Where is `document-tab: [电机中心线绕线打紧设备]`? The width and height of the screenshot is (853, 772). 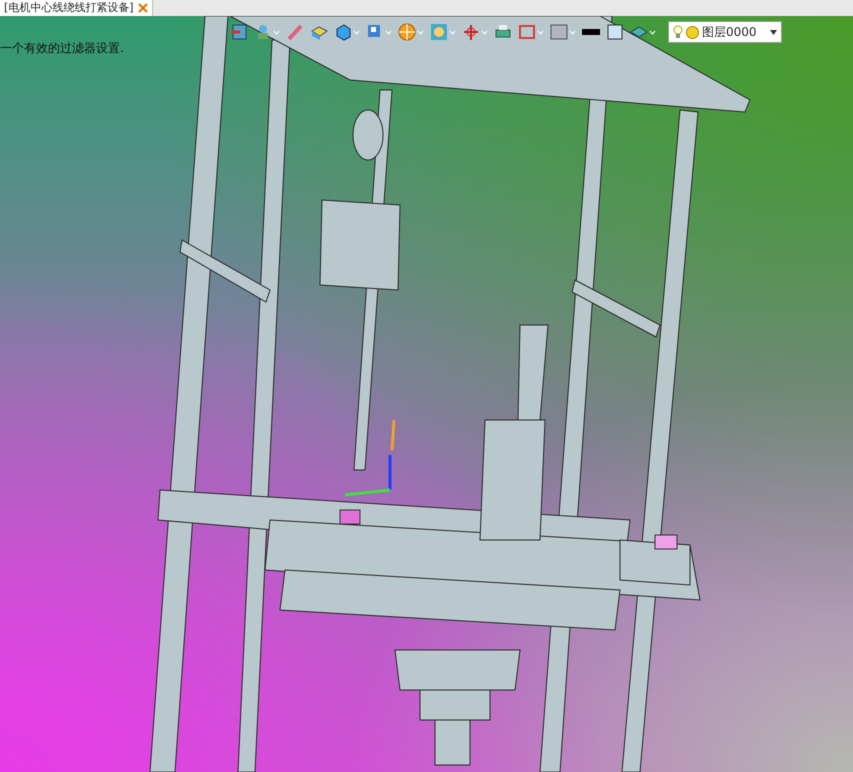
document-tab: [电机中心线绕线打紧设备] is located at coordinates (76, 8).